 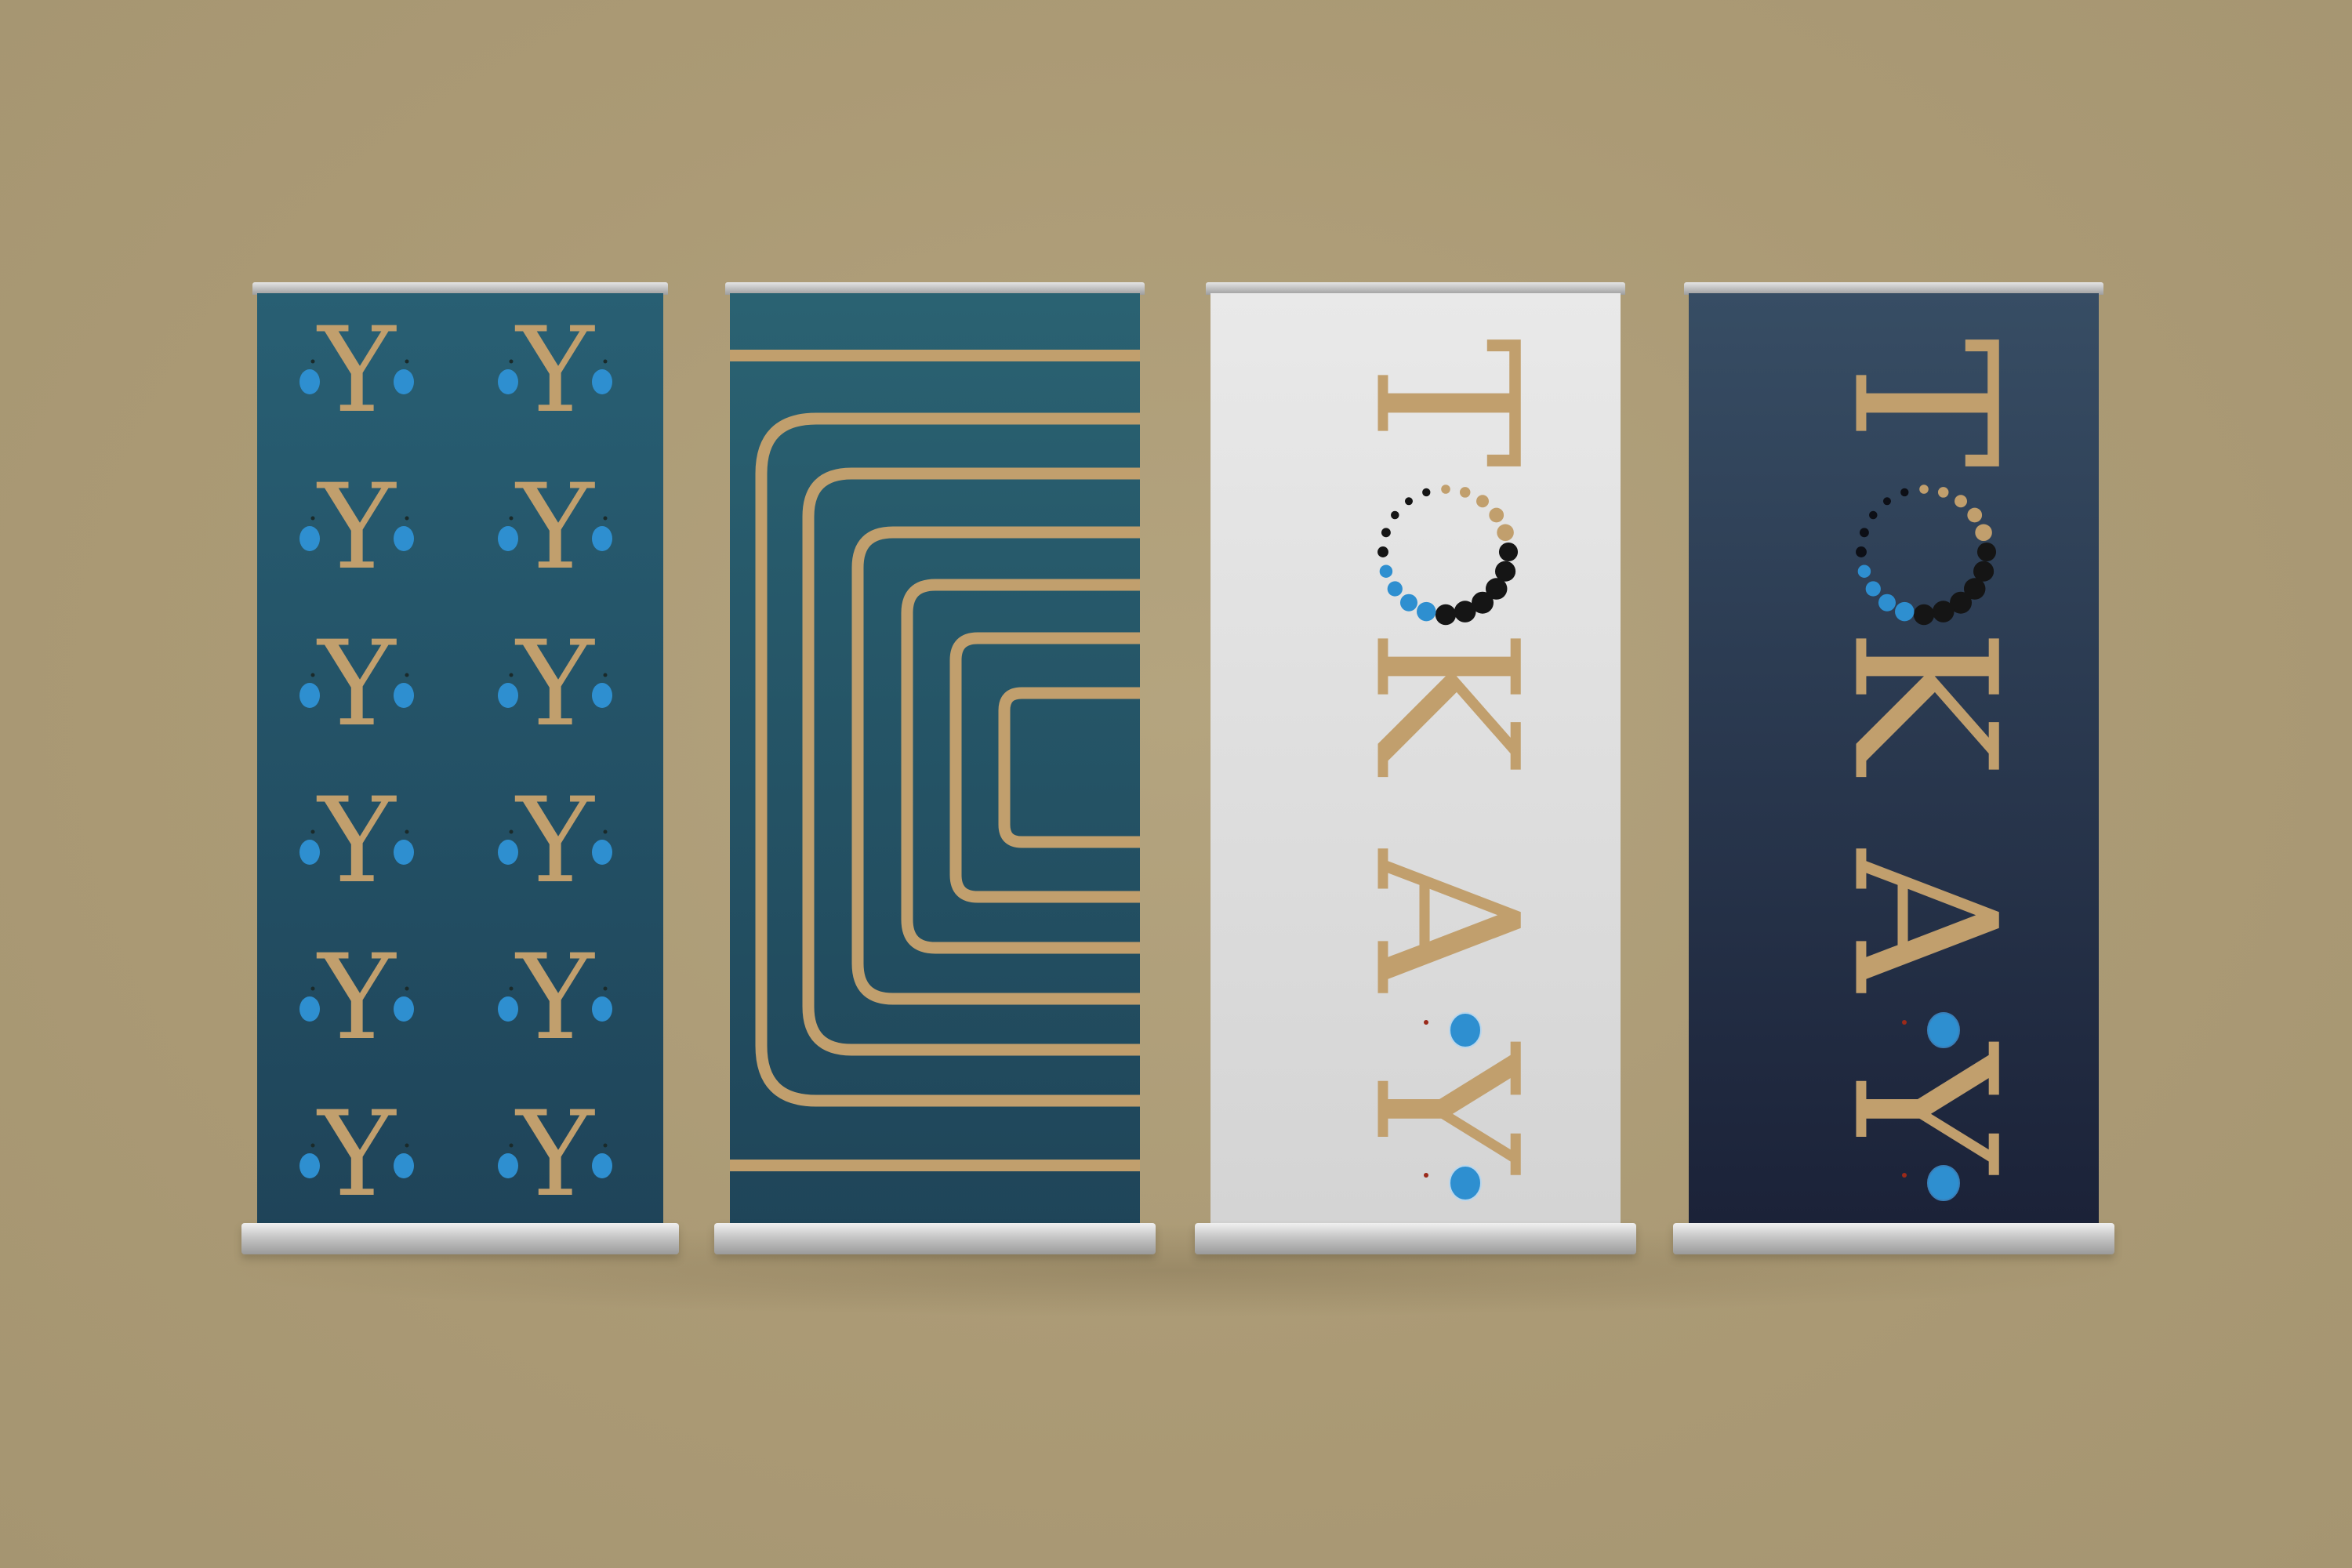 What do you see at coordinates (1446, 1108) in the screenshot?
I see `wordmark-letter-y: Y` at bounding box center [1446, 1108].